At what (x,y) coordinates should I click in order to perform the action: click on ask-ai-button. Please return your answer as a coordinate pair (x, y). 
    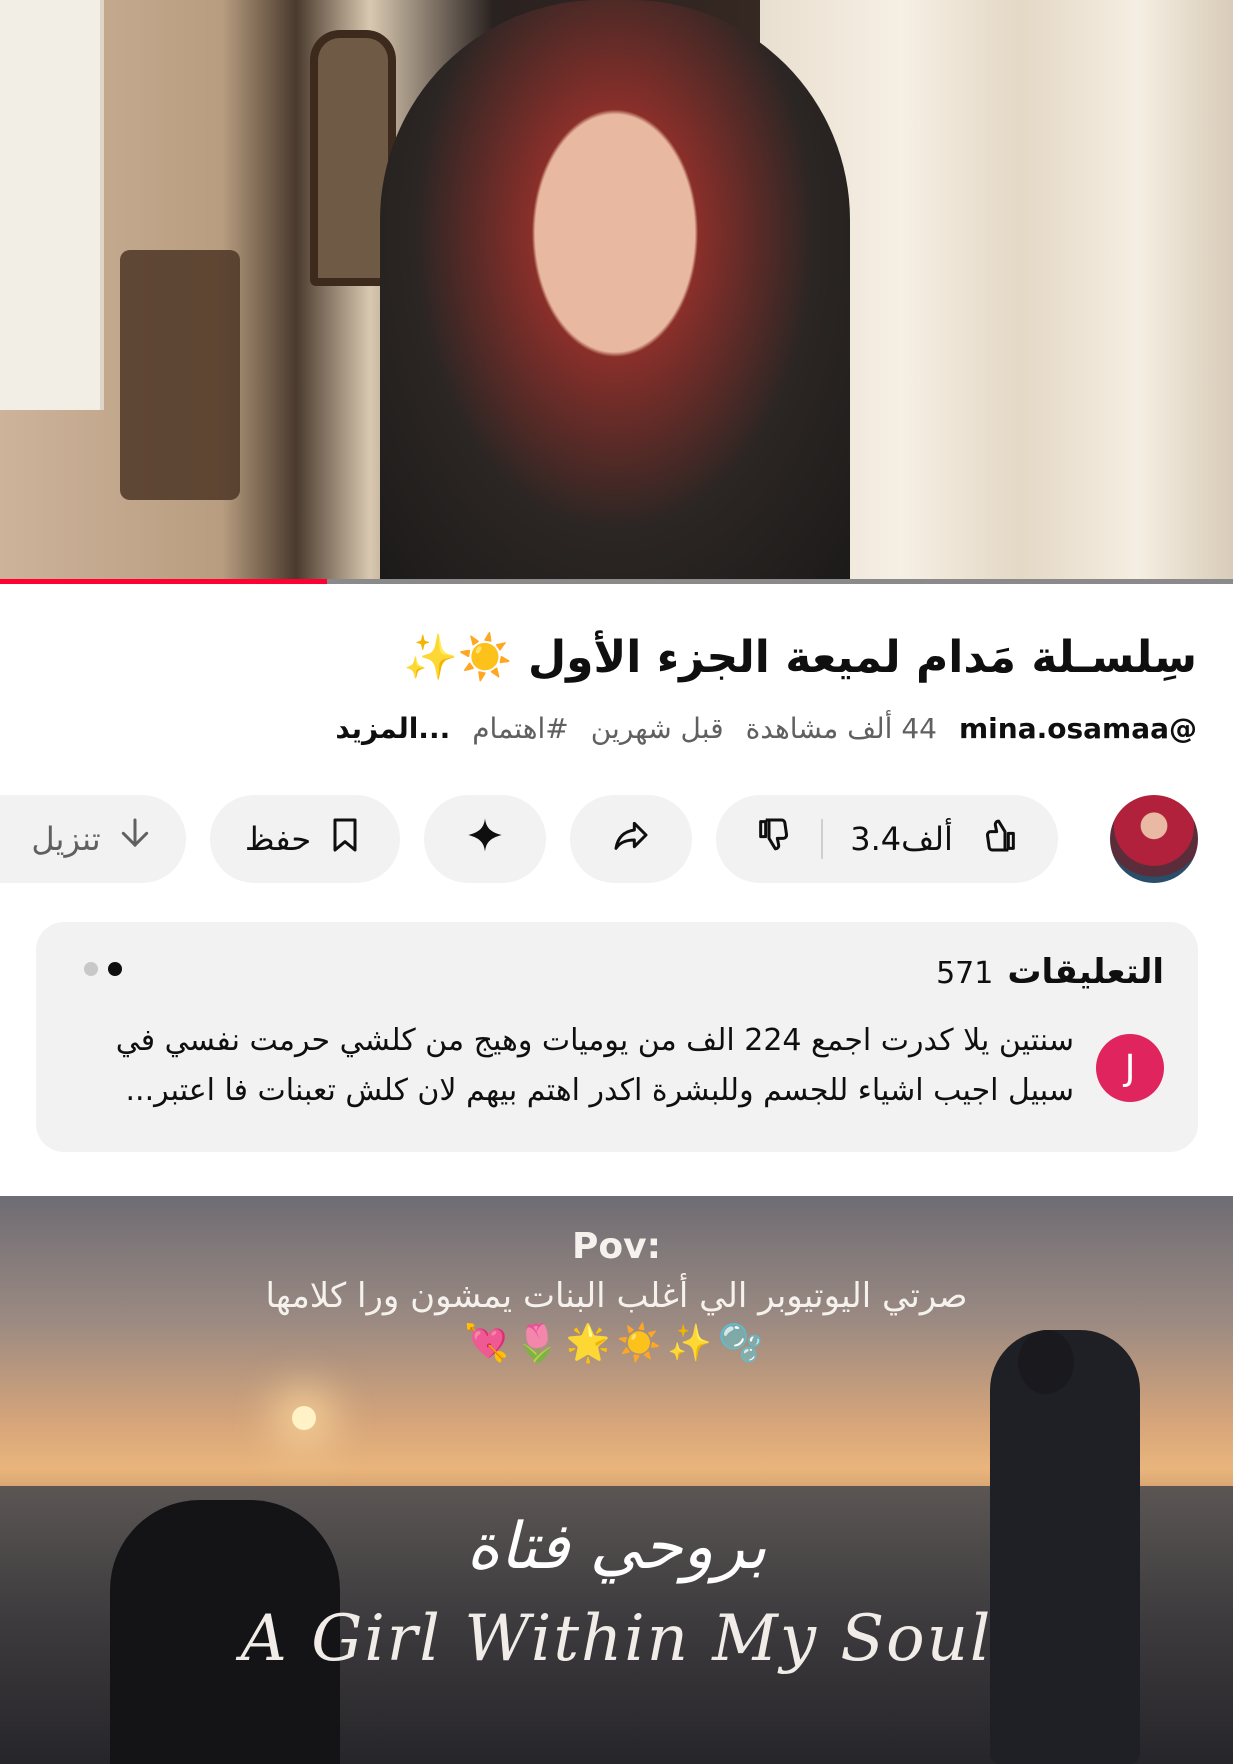
    Looking at the image, I should click on (485, 839).